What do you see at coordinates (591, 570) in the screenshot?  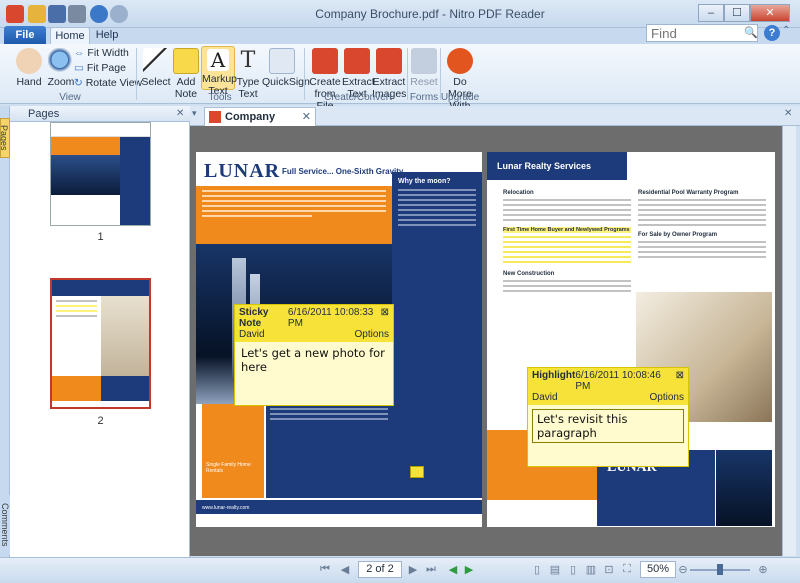 I see `facing-continuous-icon: ▥` at bounding box center [591, 570].